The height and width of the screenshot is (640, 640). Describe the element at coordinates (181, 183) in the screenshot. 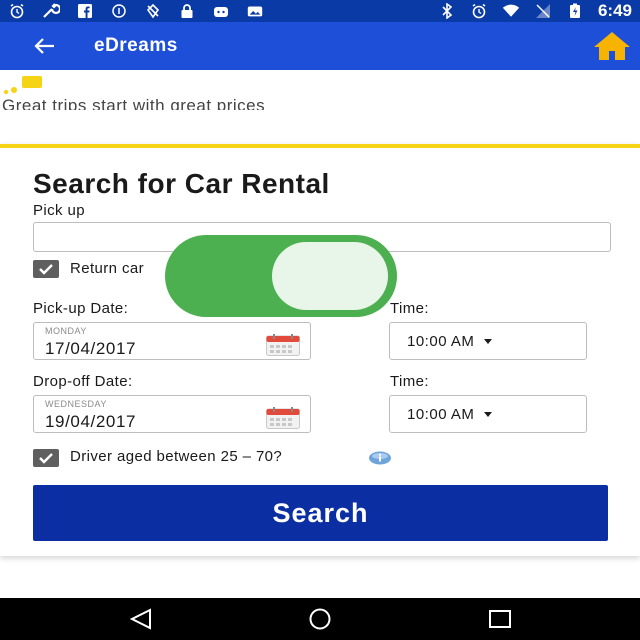

I see `card-title: Search for Car Rental` at that location.